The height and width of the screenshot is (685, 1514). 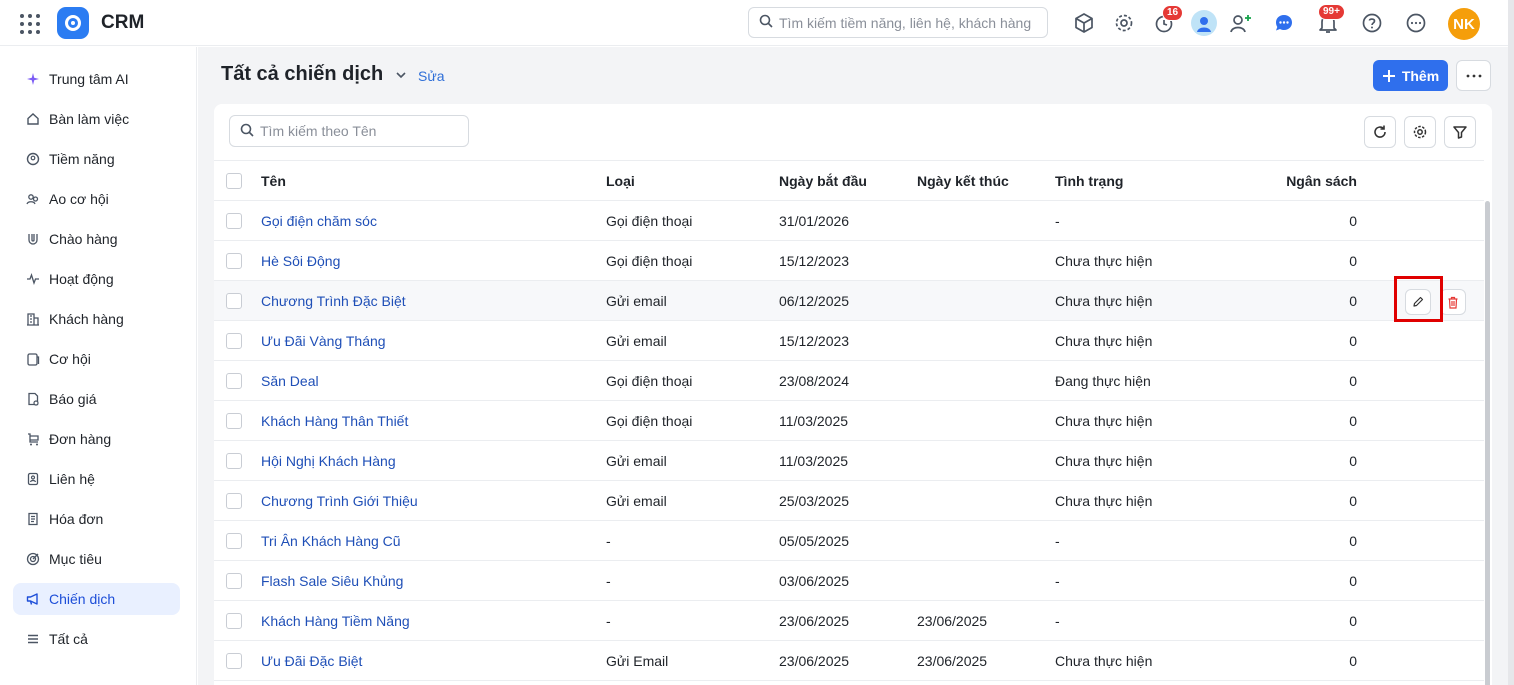 I want to click on campaign-name-link: Tri Ân Khách Hàng Cũ, so click(x=331, y=541).